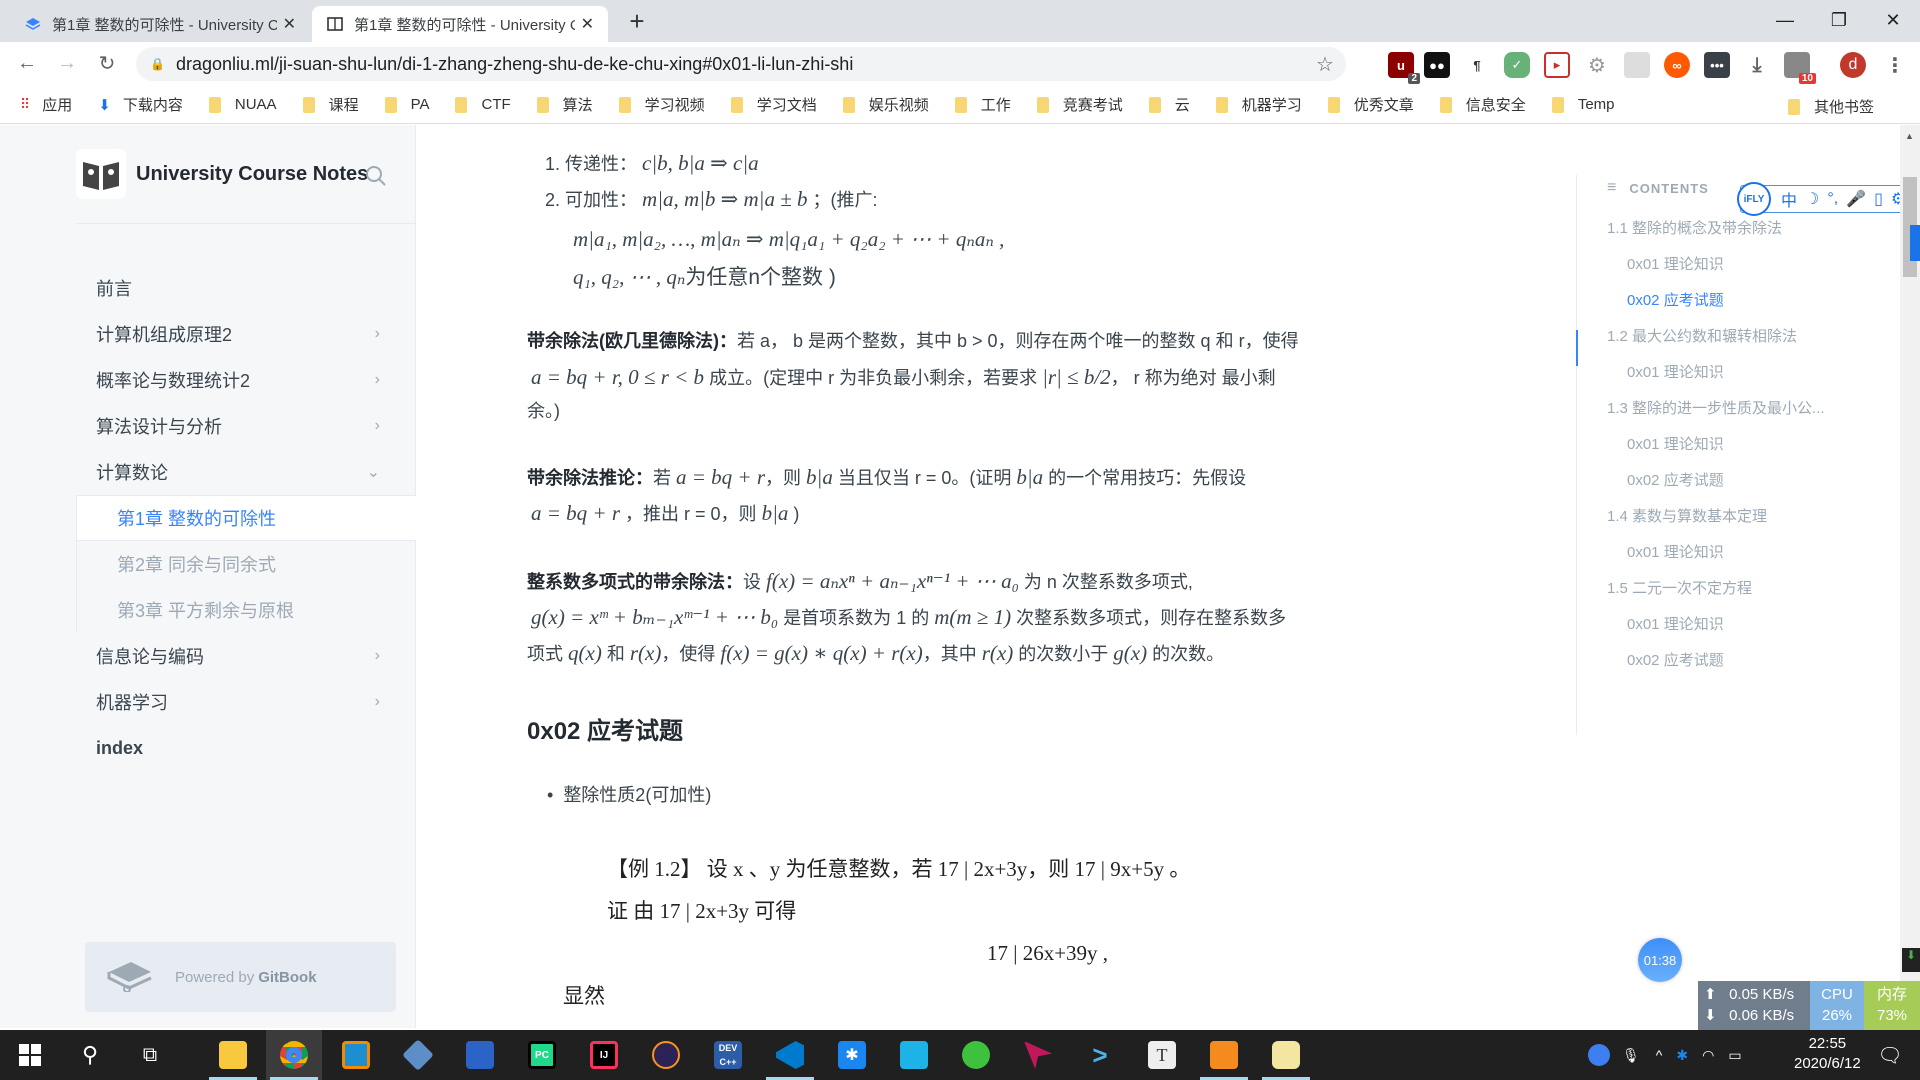 Image resolution: width=1920 pixels, height=1080 pixels. I want to click on timer-bubble: 01:38, so click(1660, 960).